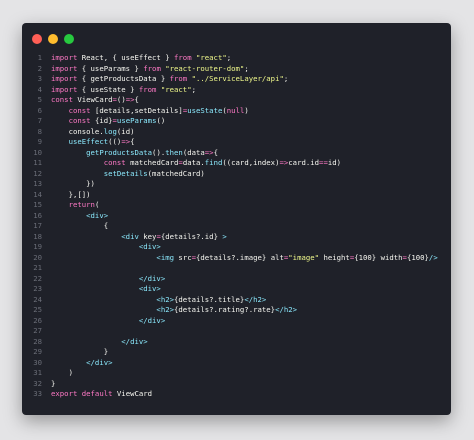 The height and width of the screenshot is (440, 474). What do you see at coordinates (39, 68) in the screenshot?
I see `line-number: 2` at bounding box center [39, 68].